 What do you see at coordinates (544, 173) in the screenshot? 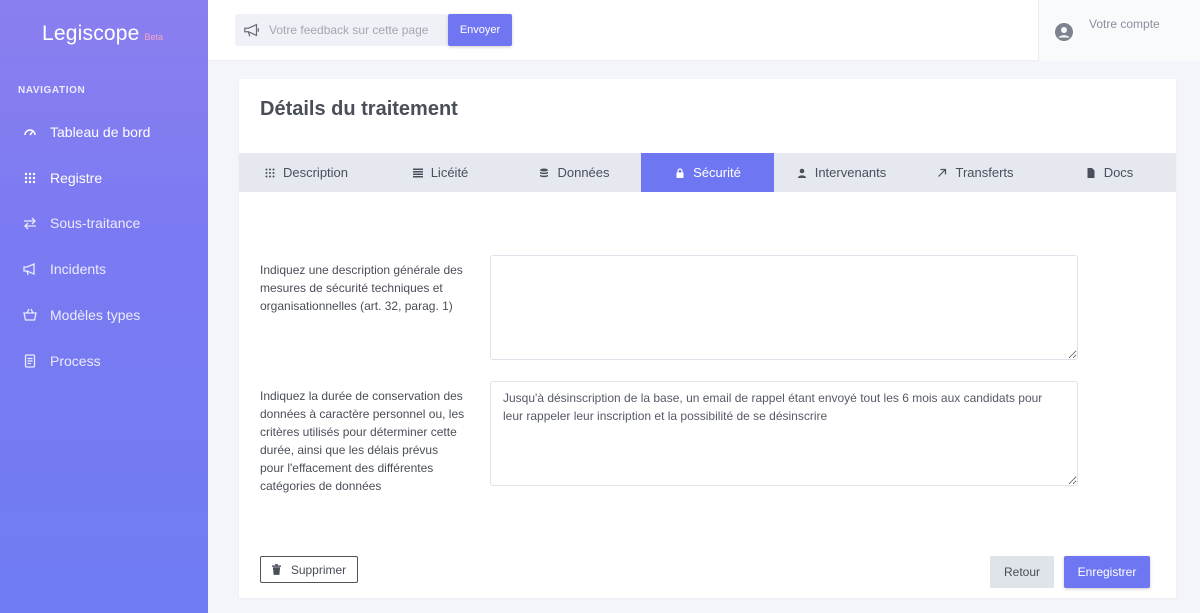
I see `database-icon` at bounding box center [544, 173].